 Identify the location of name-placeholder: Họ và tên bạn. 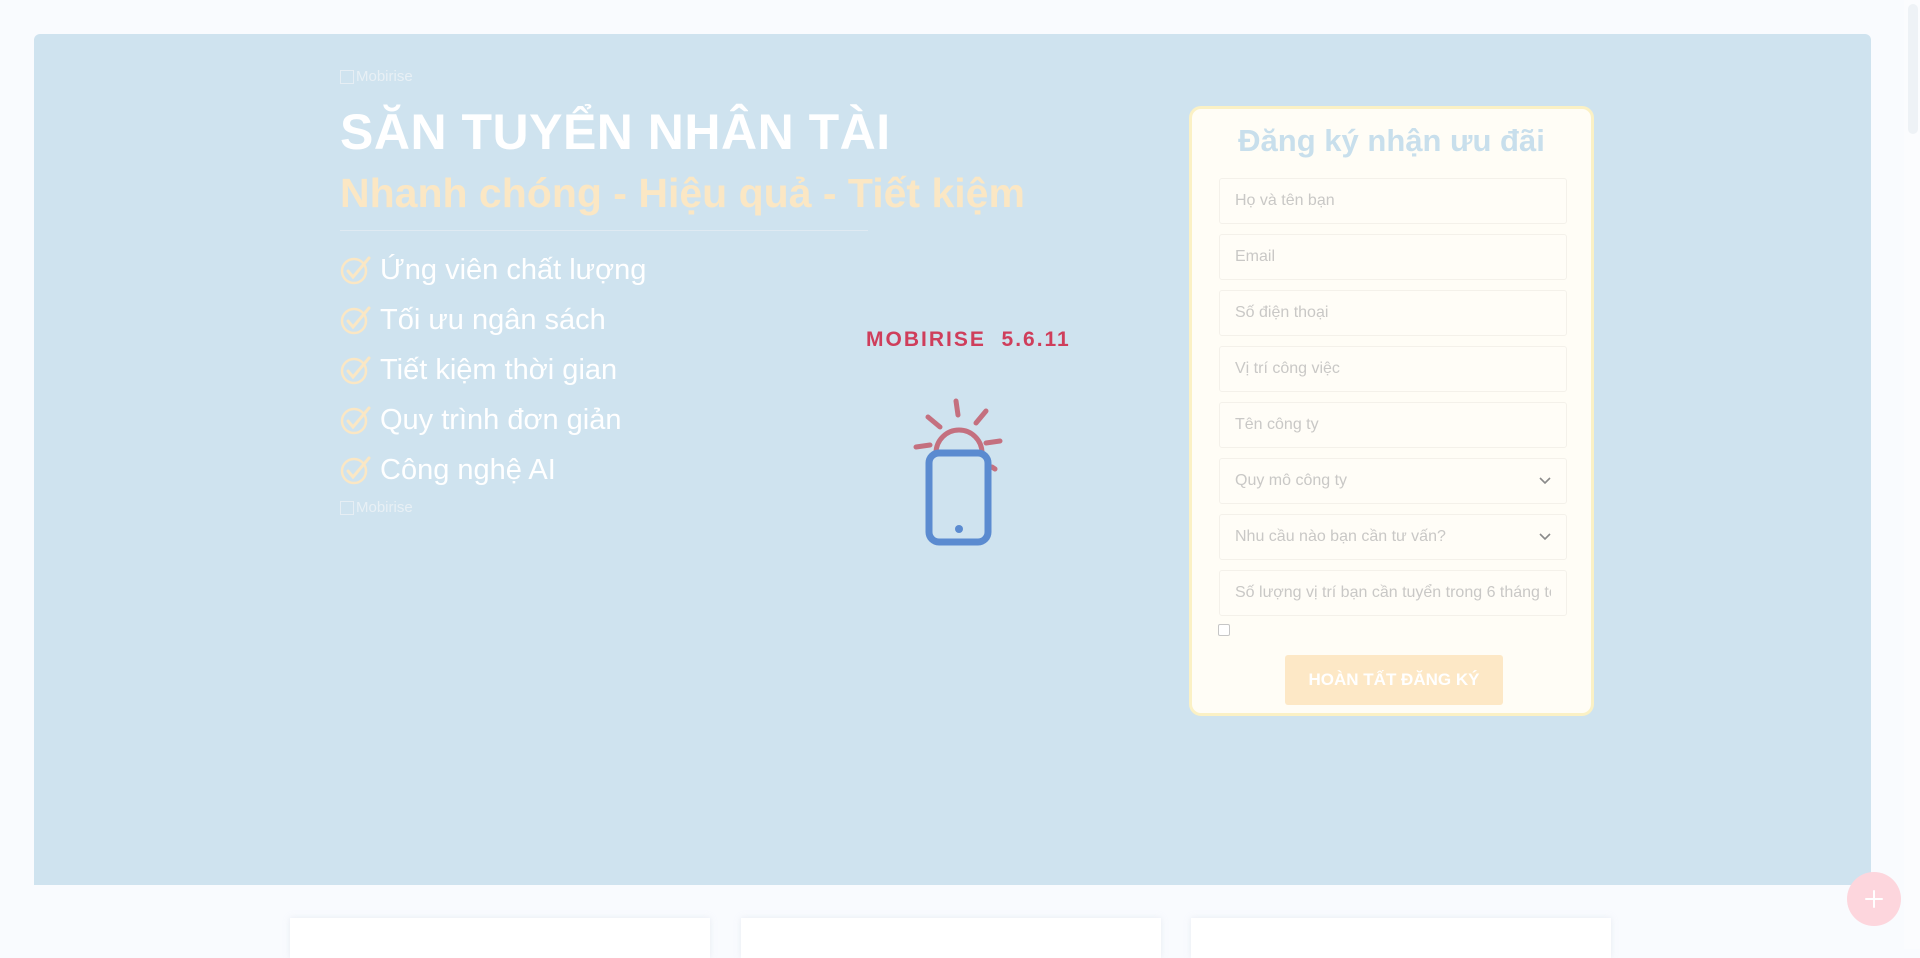
(1285, 200).